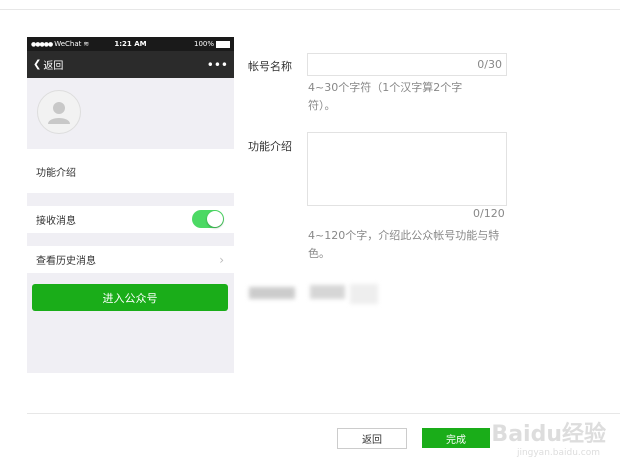 This screenshot has width=620, height=475. Describe the element at coordinates (323, 413) in the screenshot. I see `footer-divider` at that location.